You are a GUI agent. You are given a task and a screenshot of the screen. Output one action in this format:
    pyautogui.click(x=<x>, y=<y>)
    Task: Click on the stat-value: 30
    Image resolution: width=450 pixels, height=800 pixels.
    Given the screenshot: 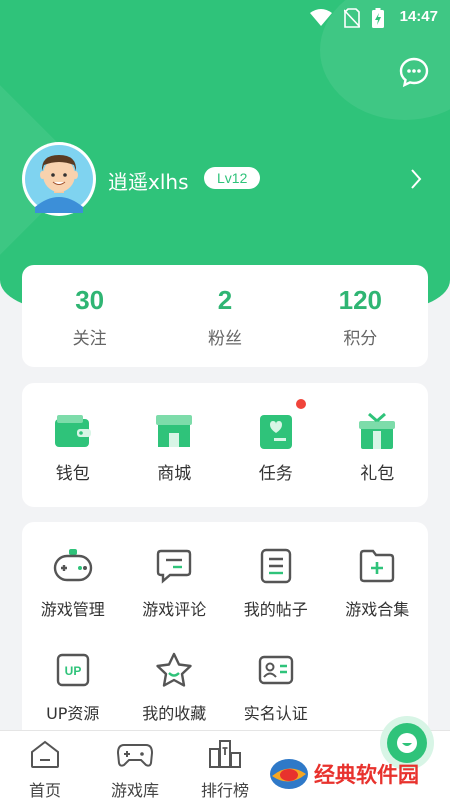 What is the action you would take?
    pyautogui.click(x=90, y=300)
    